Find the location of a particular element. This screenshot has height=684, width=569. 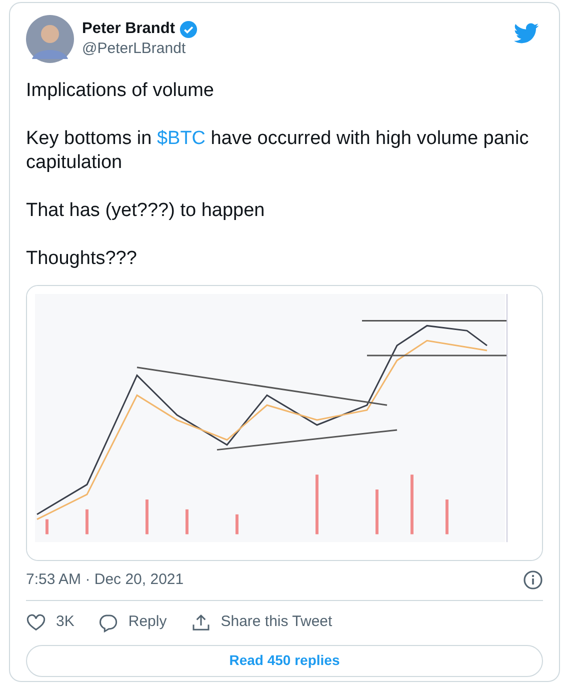

timestamp: 7:53 AM · Dec 20, 2021 is located at coordinates (105, 580).